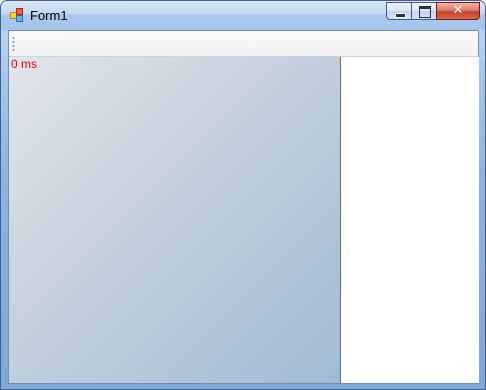  What do you see at coordinates (400, 15) in the screenshot?
I see `minimize-icon` at bounding box center [400, 15].